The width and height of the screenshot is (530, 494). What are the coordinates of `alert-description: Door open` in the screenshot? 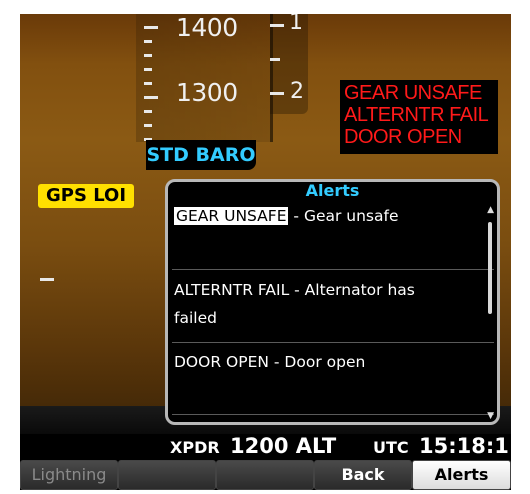 It's located at (325, 362).